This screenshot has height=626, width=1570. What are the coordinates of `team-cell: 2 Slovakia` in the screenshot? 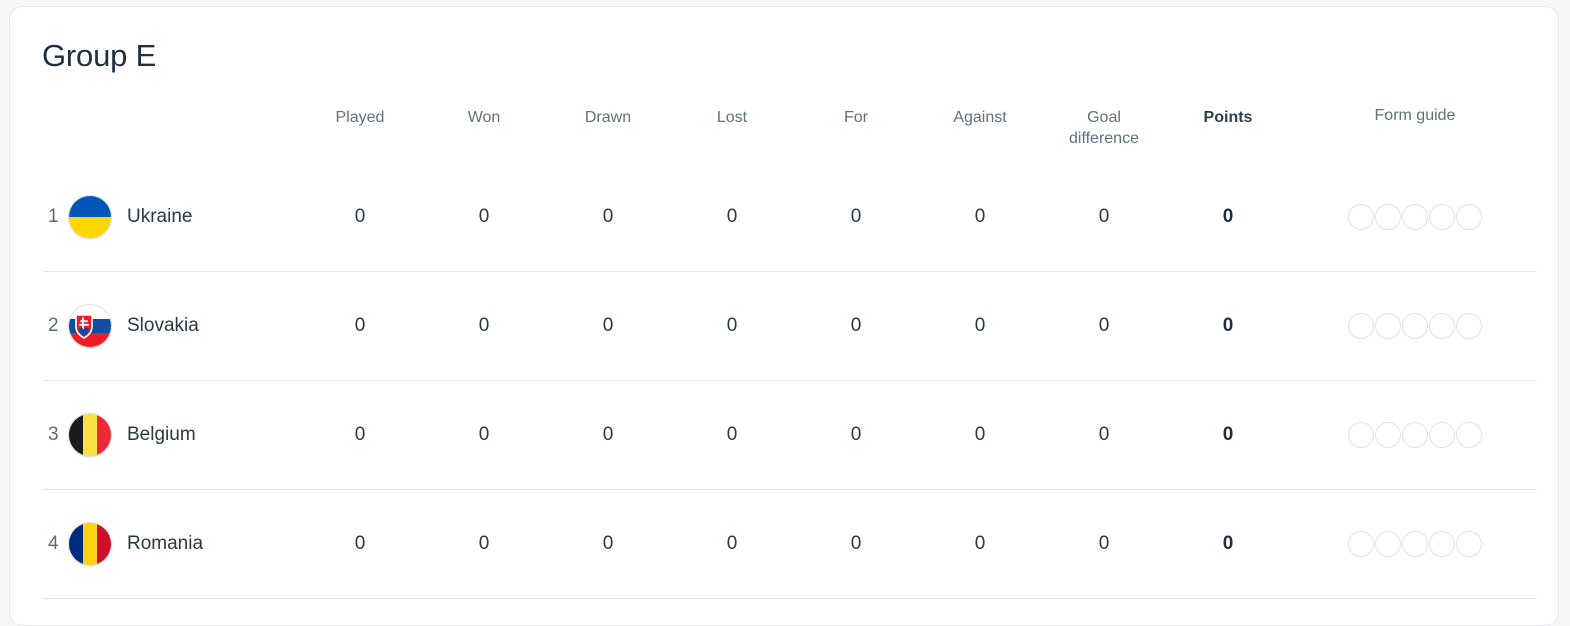 It's located at (170, 326).